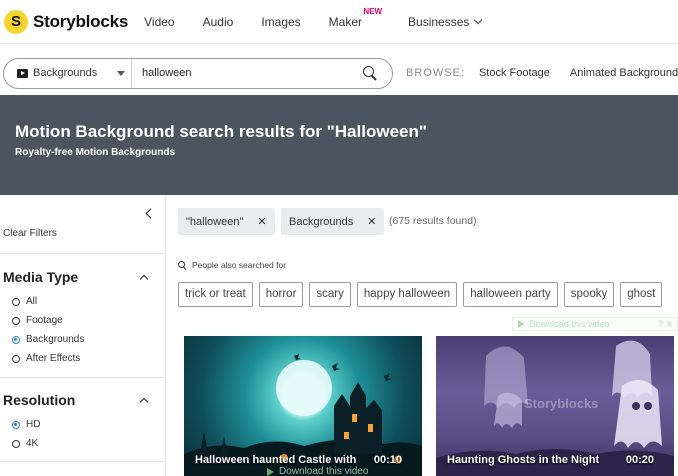 Image resolution: width=678 pixels, height=476 pixels. Describe the element at coordinates (624, 73) in the screenshot. I see `browse-animated-backgrounds: Animated Backgrounds` at that location.